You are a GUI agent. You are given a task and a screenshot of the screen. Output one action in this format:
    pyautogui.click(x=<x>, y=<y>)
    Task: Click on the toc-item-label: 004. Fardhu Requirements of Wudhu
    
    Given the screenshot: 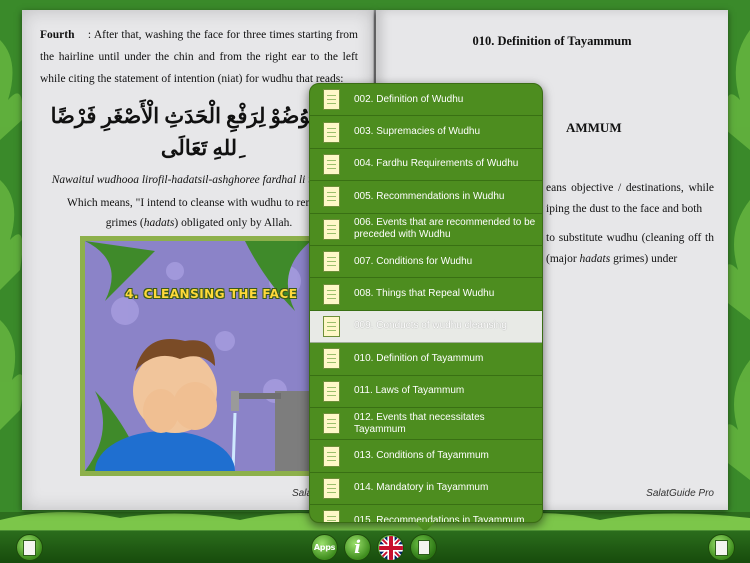 What is the action you would take?
    pyautogui.click(x=436, y=164)
    